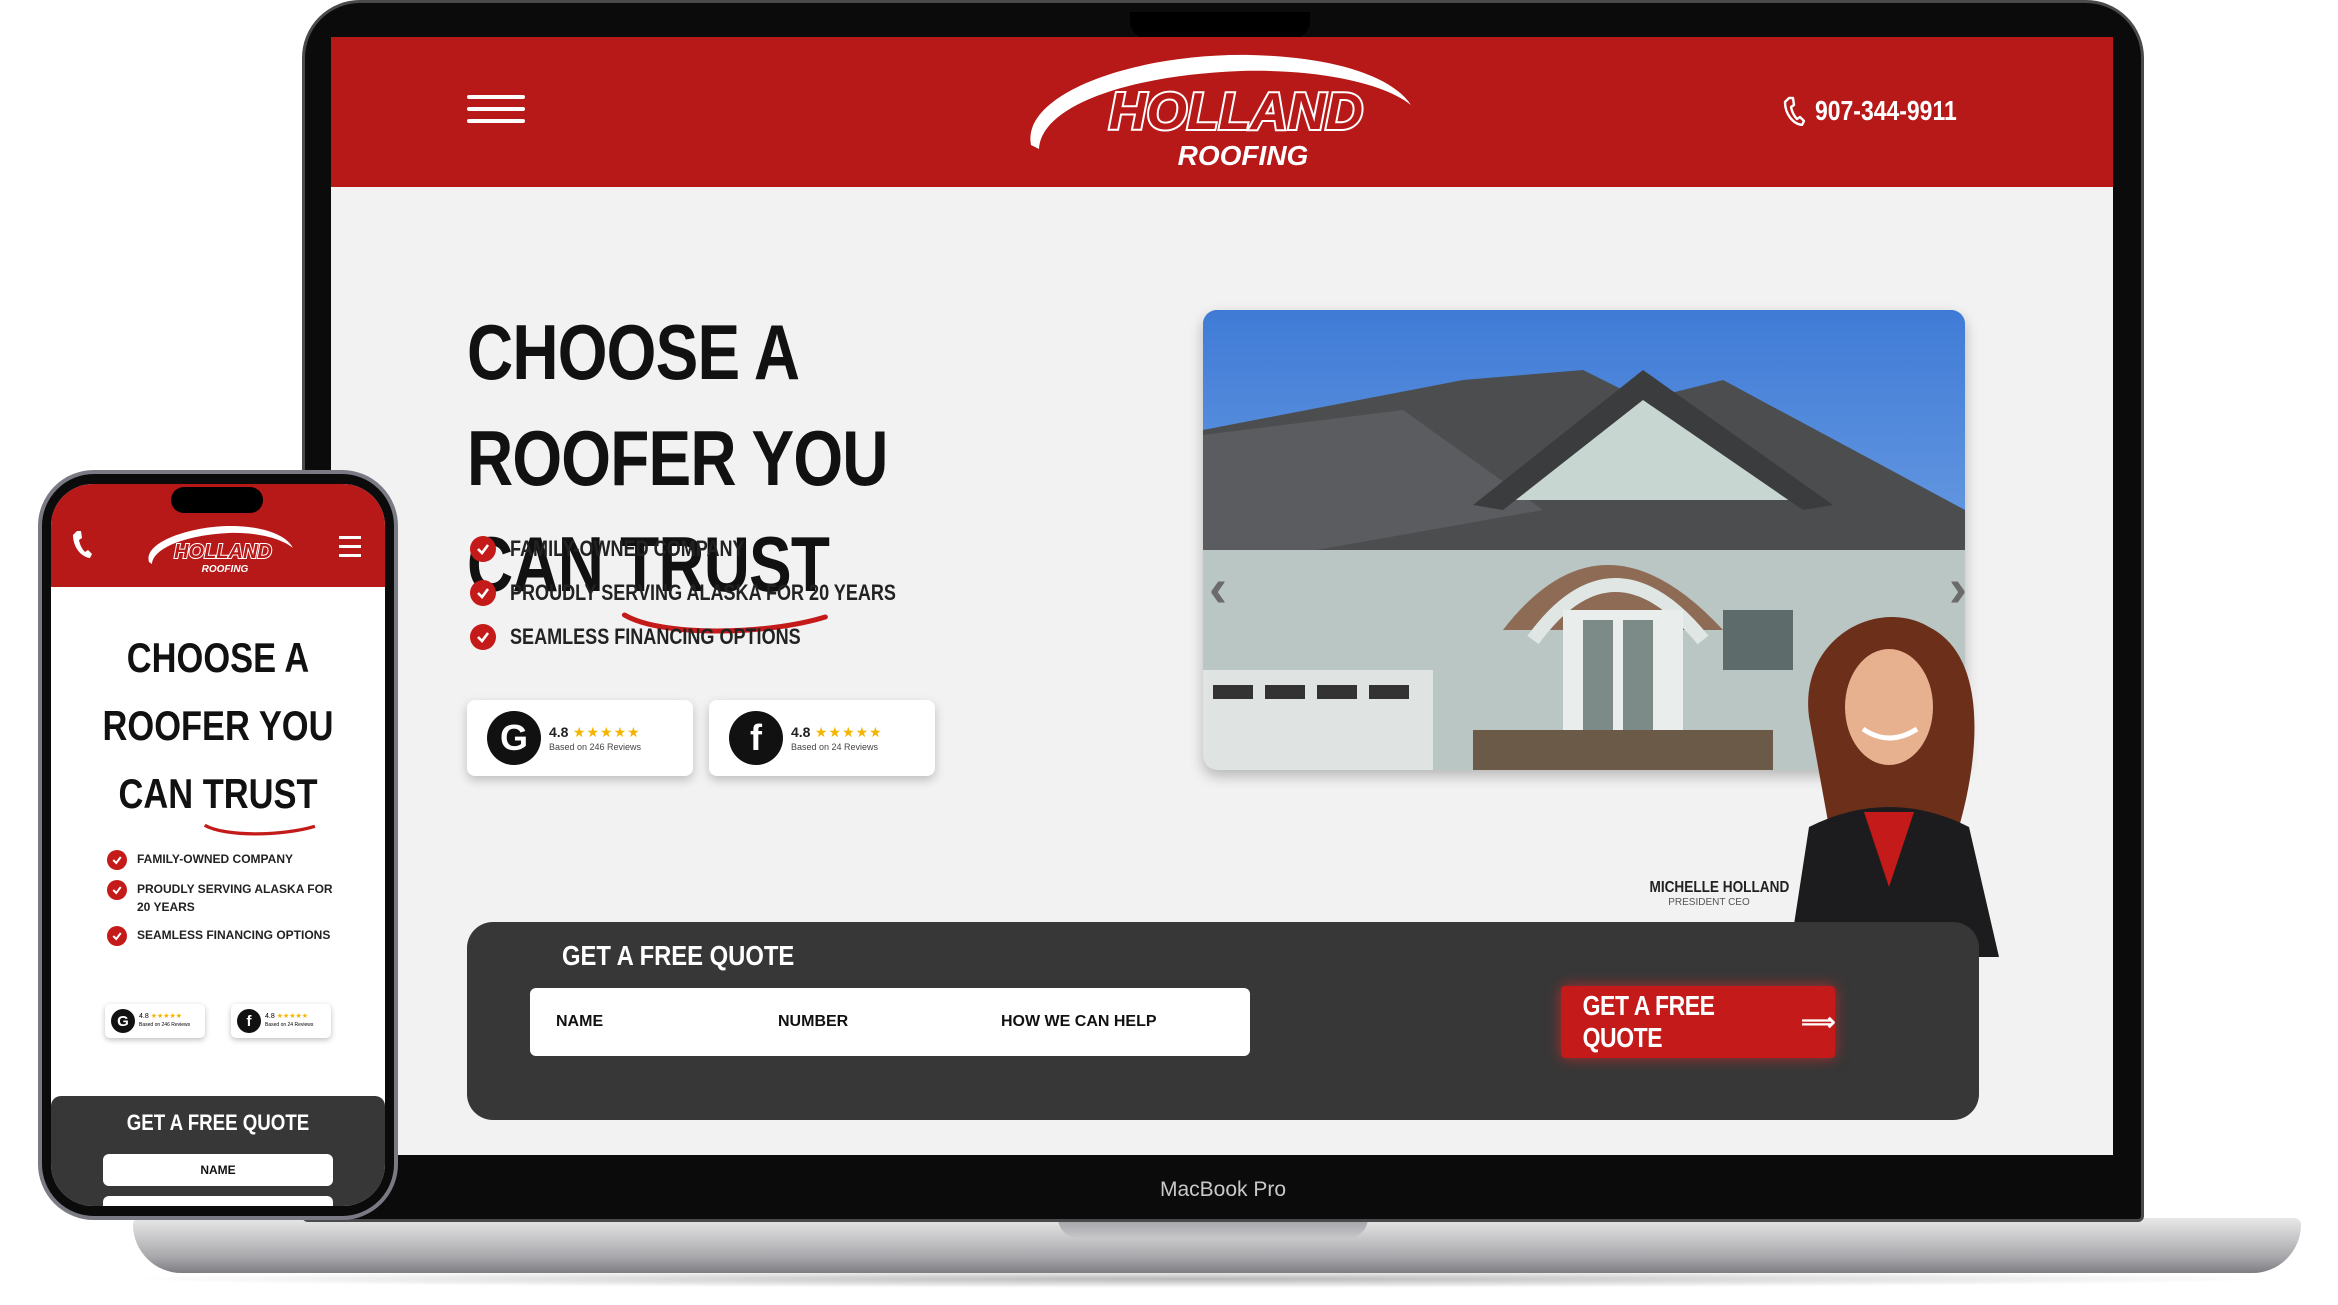  Describe the element at coordinates (677, 405) in the screenshot. I see `hero-title-line1: CHOOSE A ROOFER YOU` at that location.